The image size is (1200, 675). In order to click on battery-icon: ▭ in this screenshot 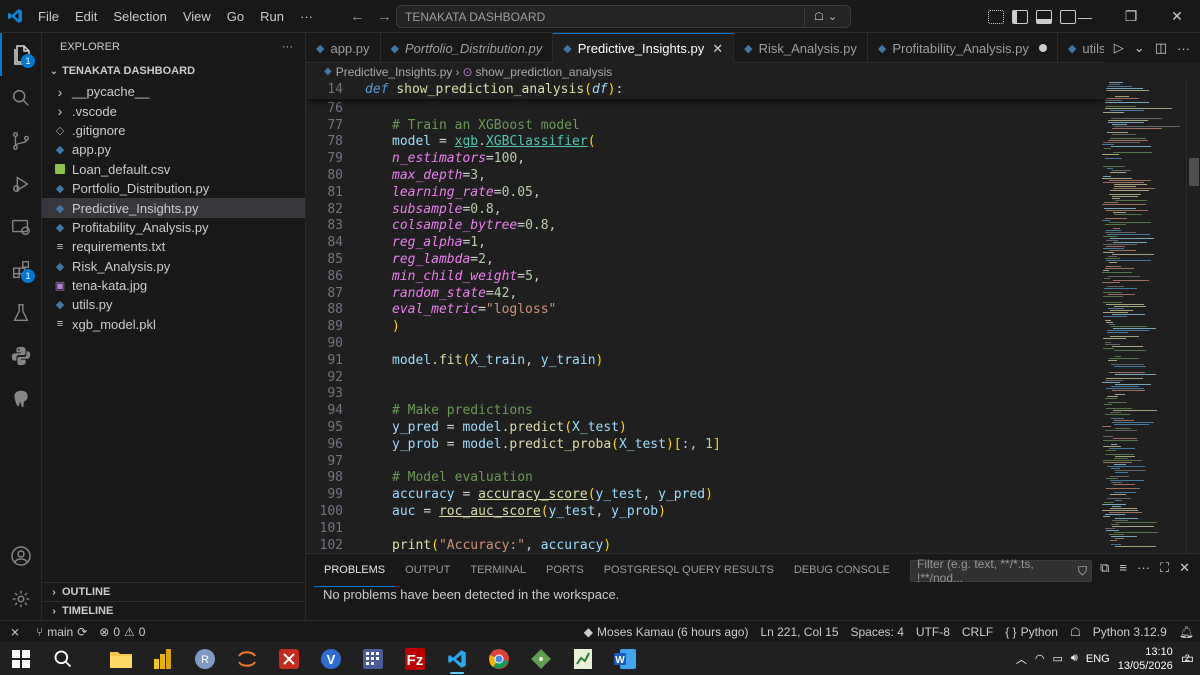, I will do `click(1058, 658)`.